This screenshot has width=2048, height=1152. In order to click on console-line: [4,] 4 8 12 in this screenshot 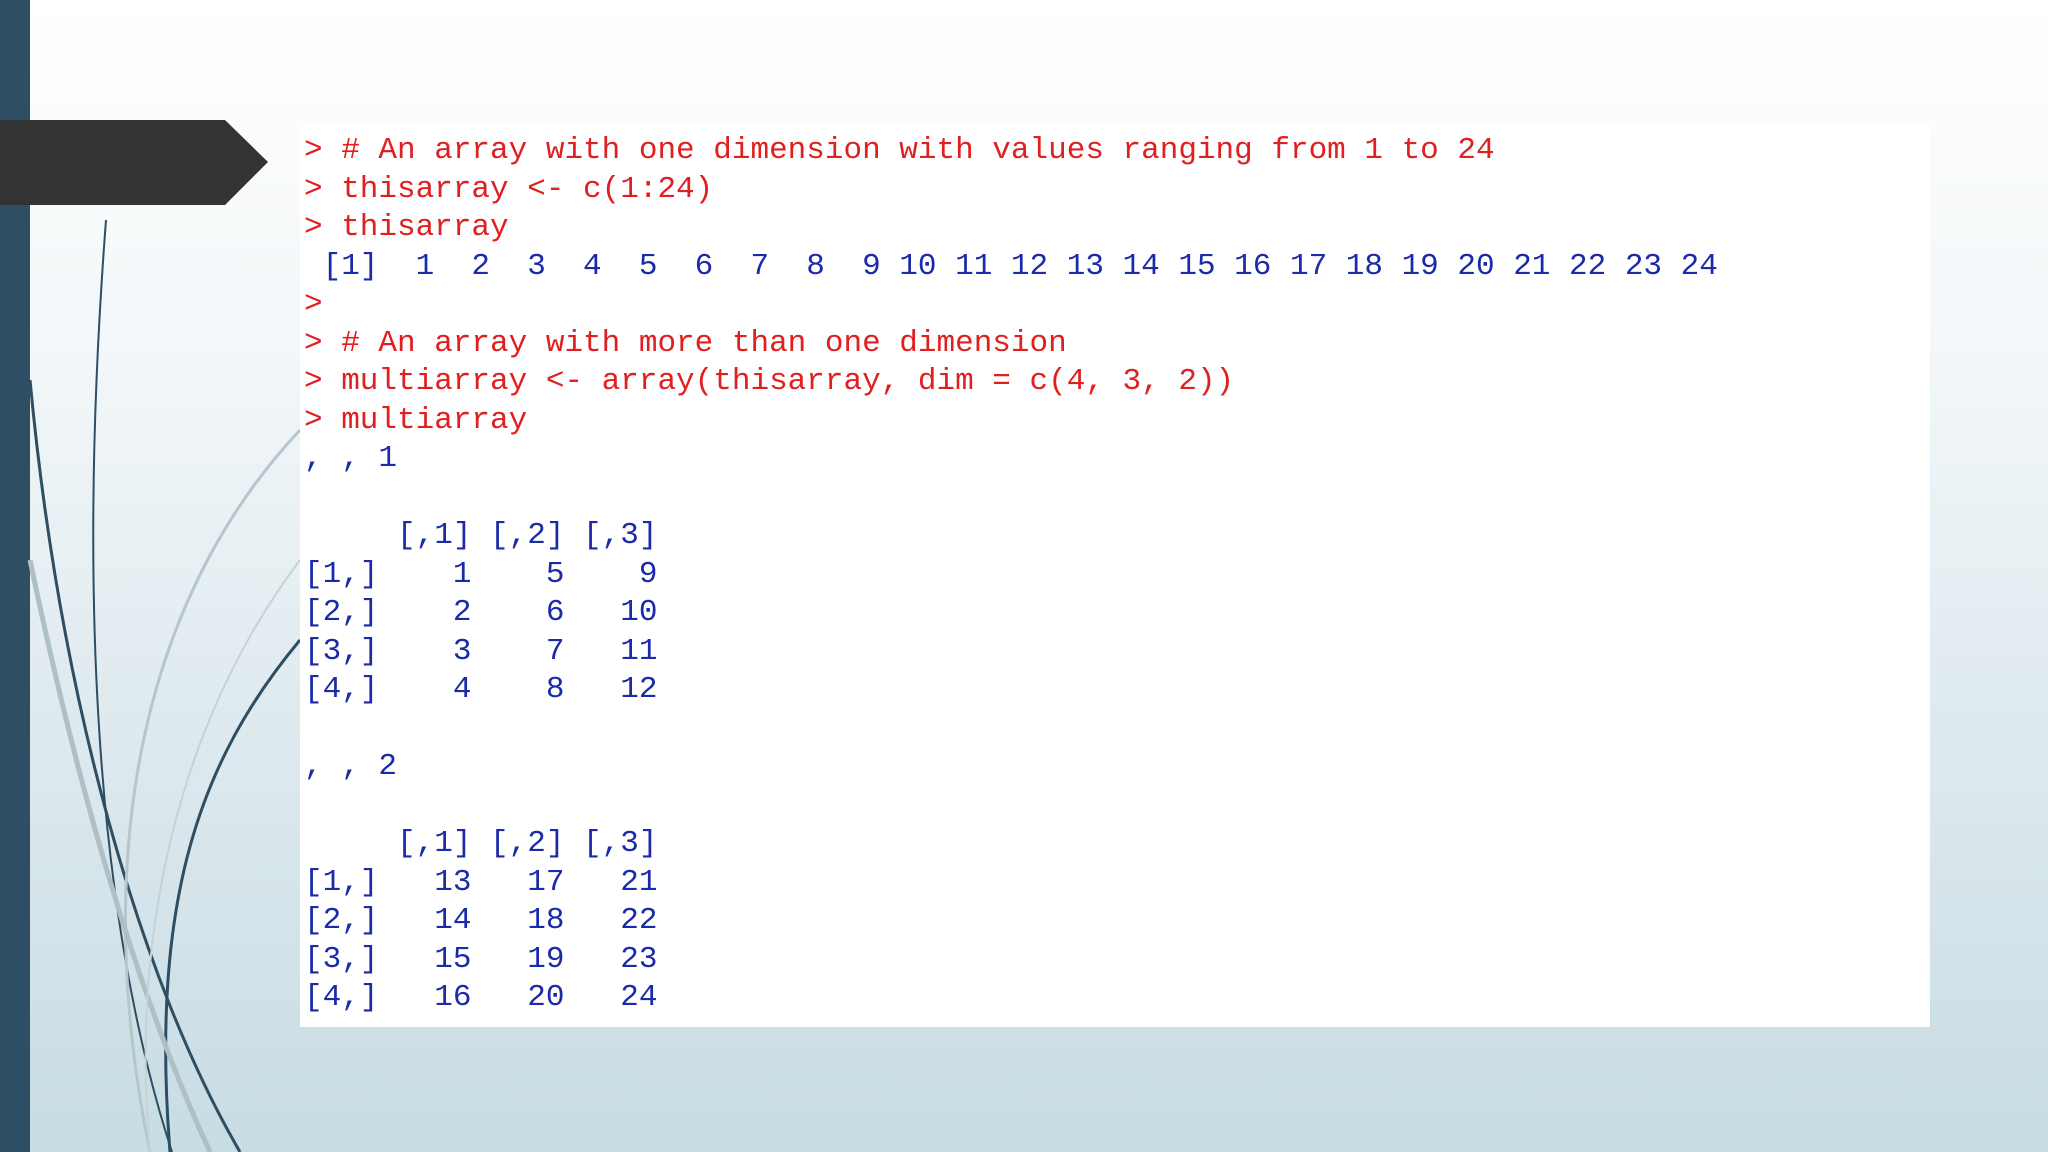, I will do `click(481, 689)`.